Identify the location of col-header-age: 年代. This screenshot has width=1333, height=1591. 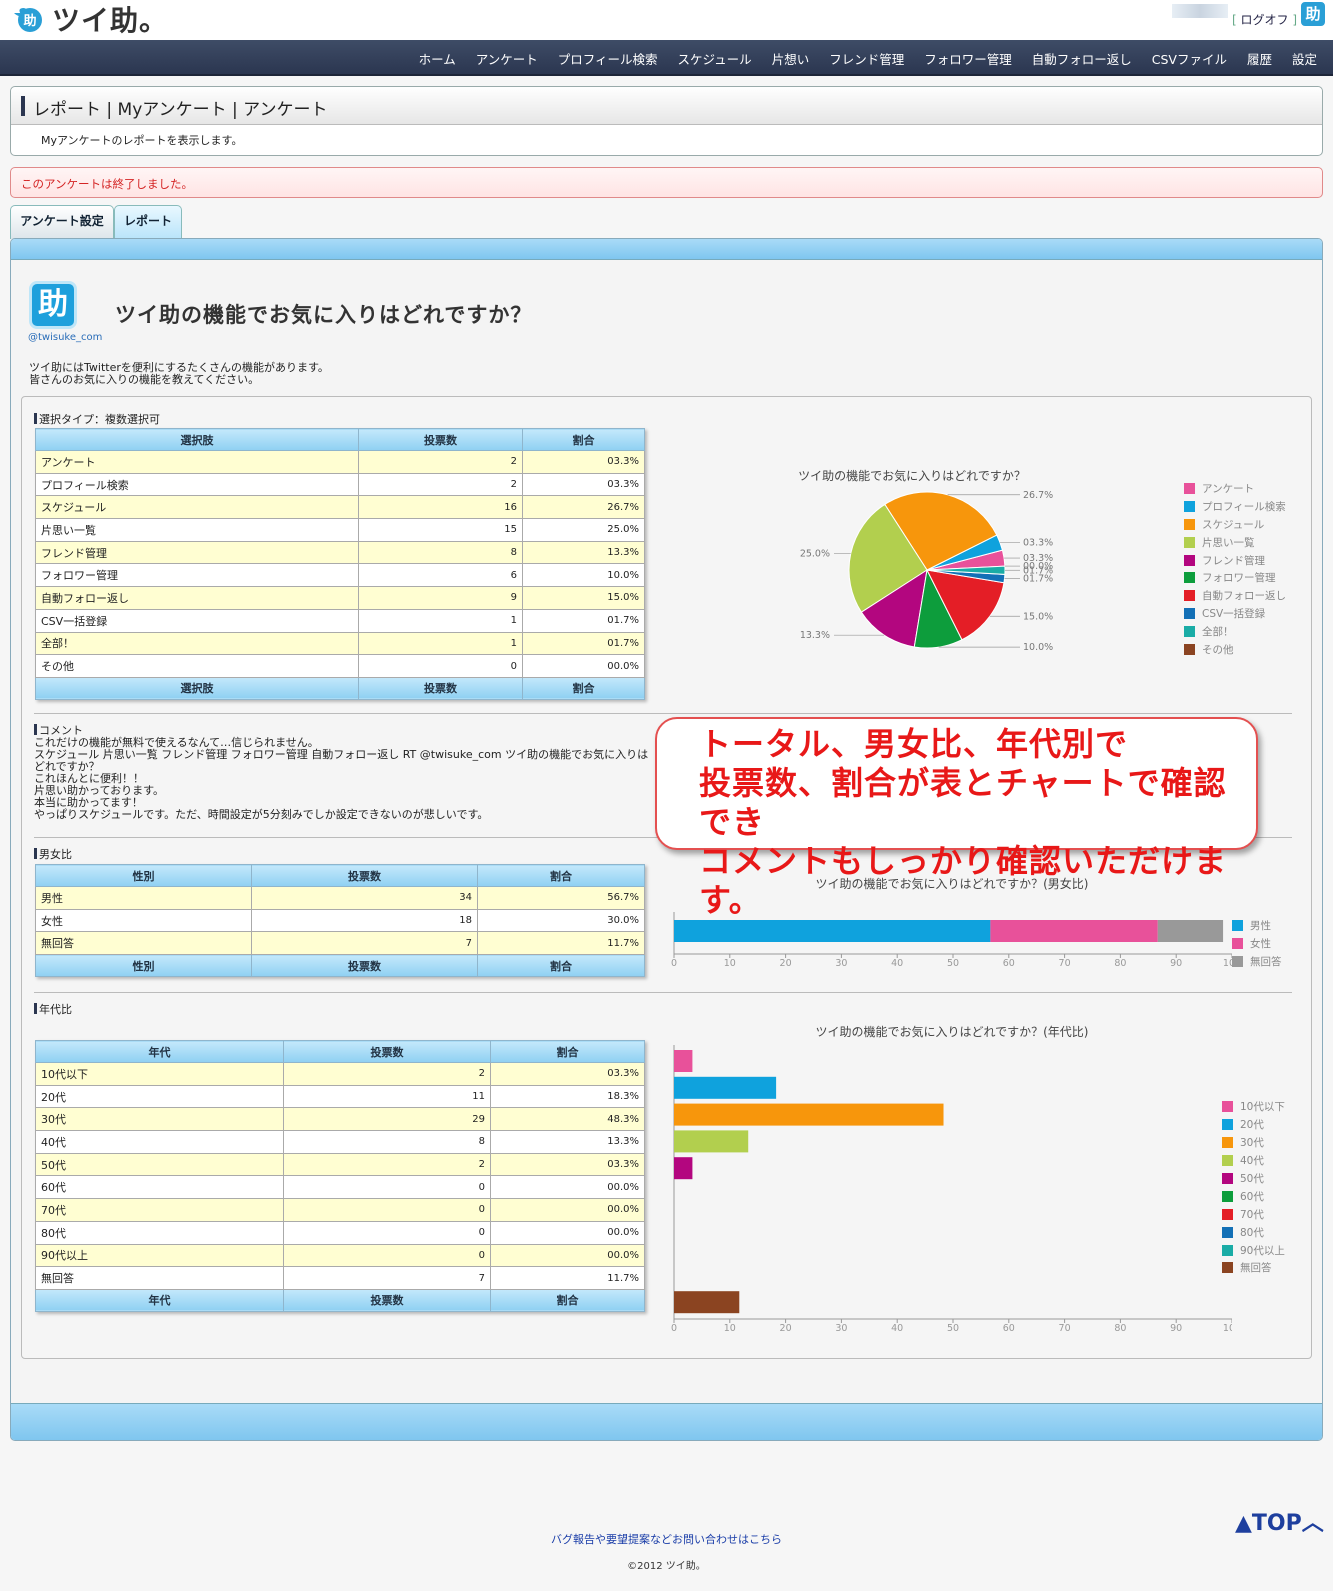
(159, 1051).